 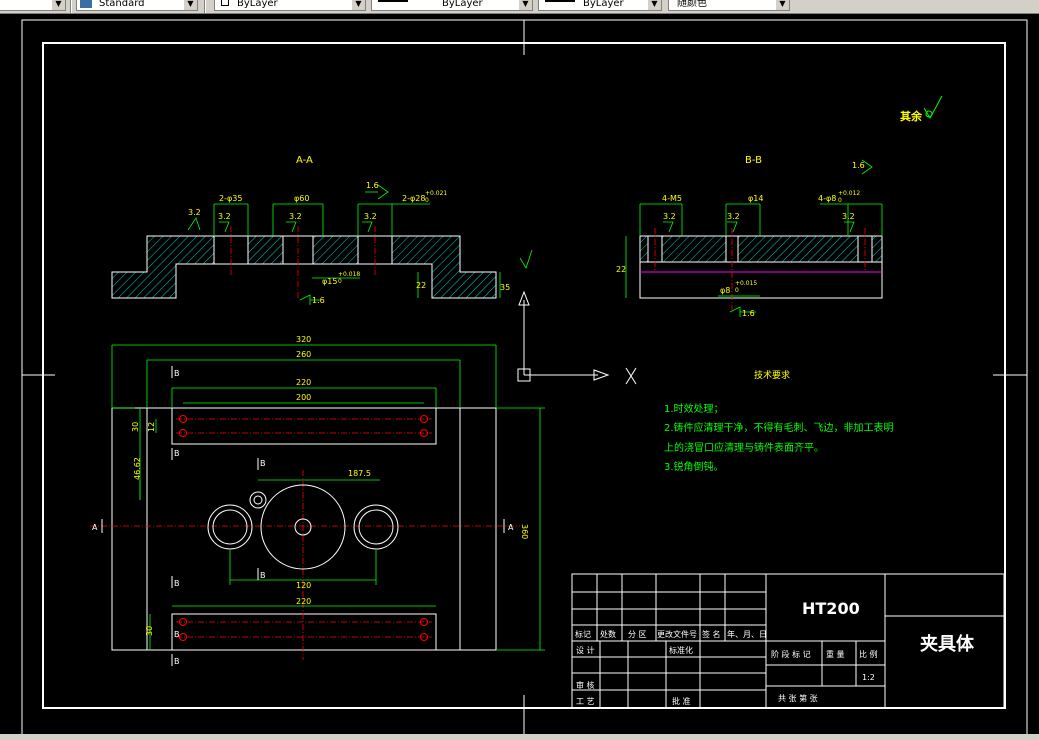 I want to click on dim-15: φ15, so click(x=329, y=281).